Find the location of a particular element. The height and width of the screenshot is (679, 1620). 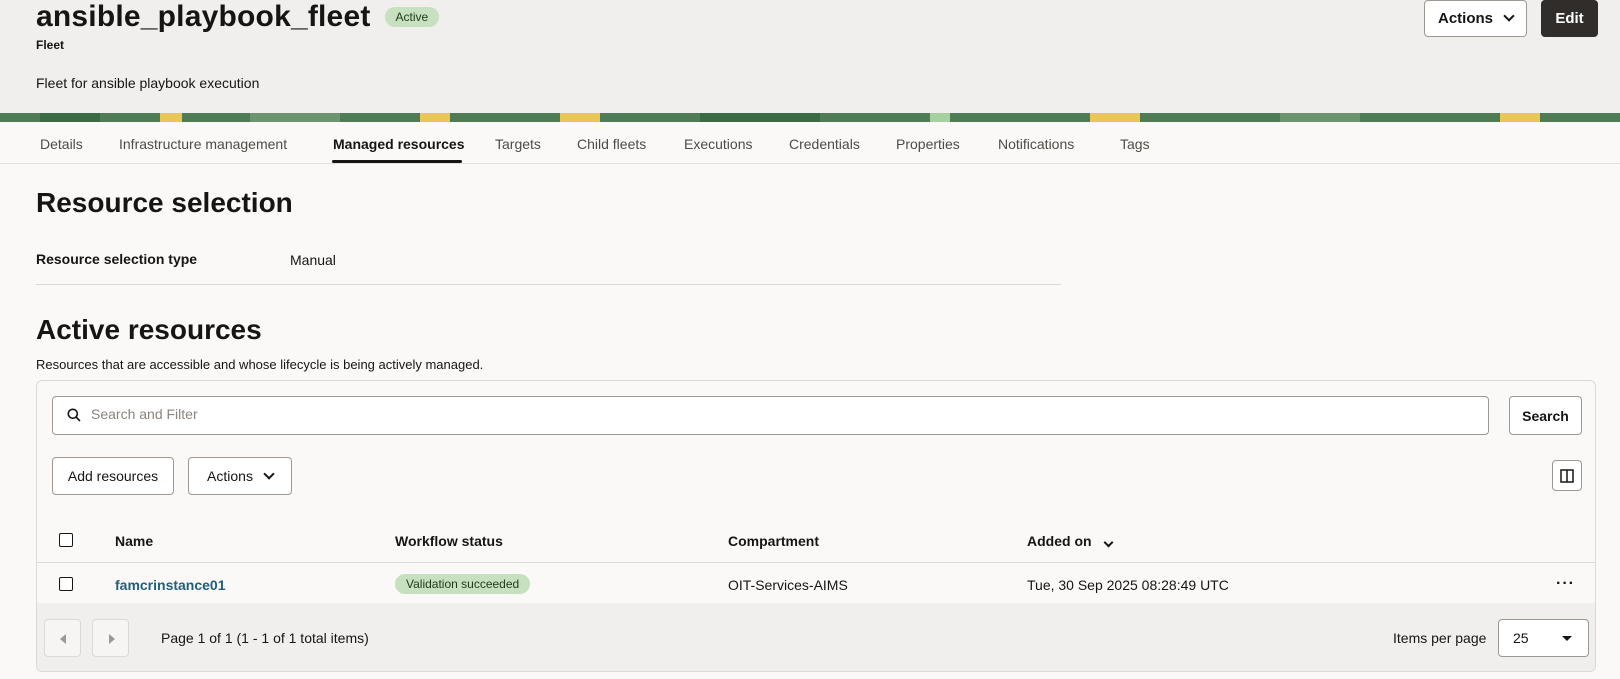

columns-icon is located at coordinates (1567, 475).